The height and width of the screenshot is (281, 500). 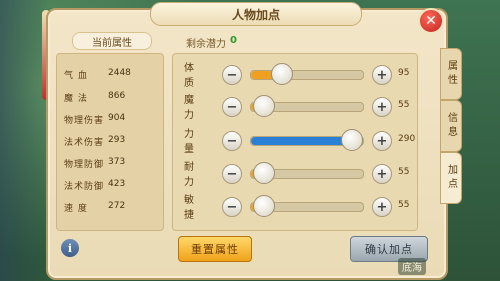 I want to click on attr-value: 290, so click(x=407, y=139).